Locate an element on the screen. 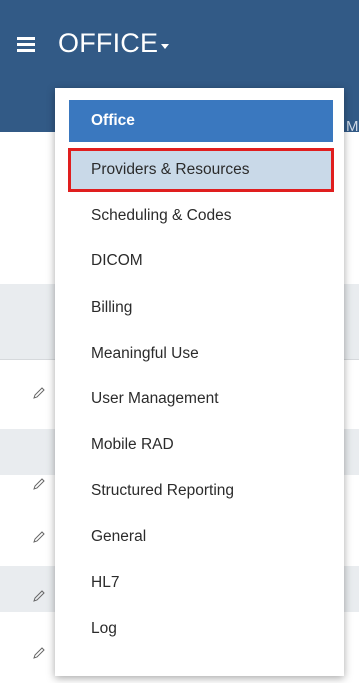 The image size is (359, 683). office-menu-toggle: OFFICE is located at coordinates (114, 43).